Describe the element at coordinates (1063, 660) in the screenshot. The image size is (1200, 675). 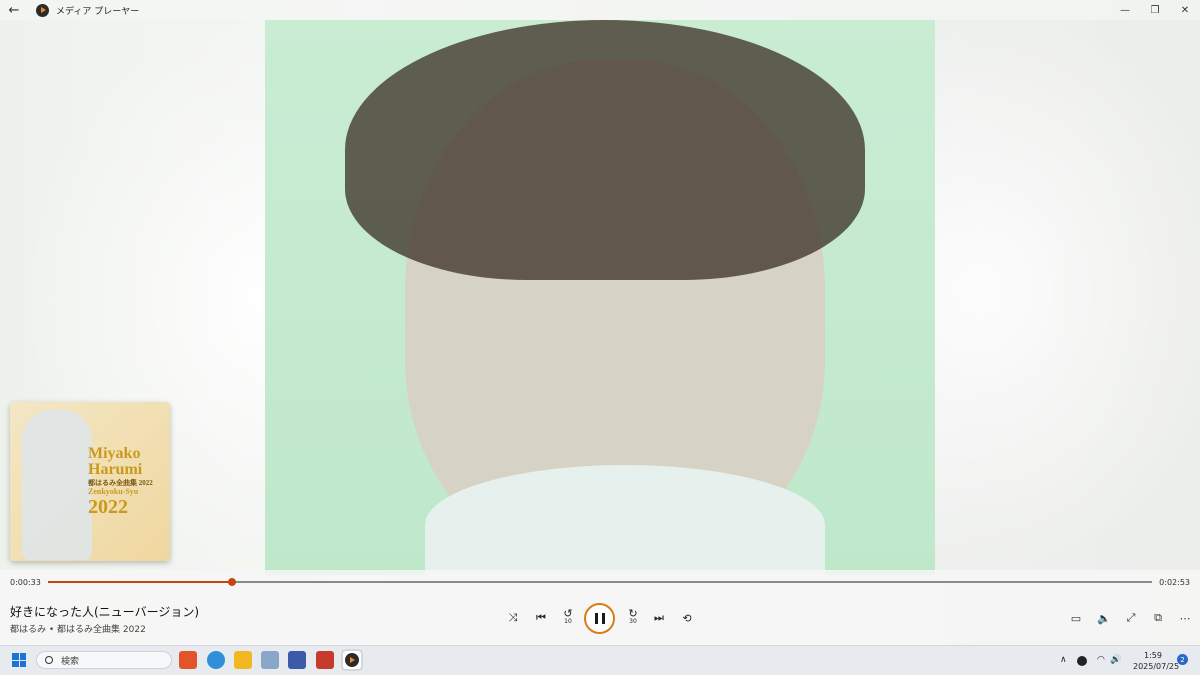
I see `tray-chevron-icon: ∧` at that location.